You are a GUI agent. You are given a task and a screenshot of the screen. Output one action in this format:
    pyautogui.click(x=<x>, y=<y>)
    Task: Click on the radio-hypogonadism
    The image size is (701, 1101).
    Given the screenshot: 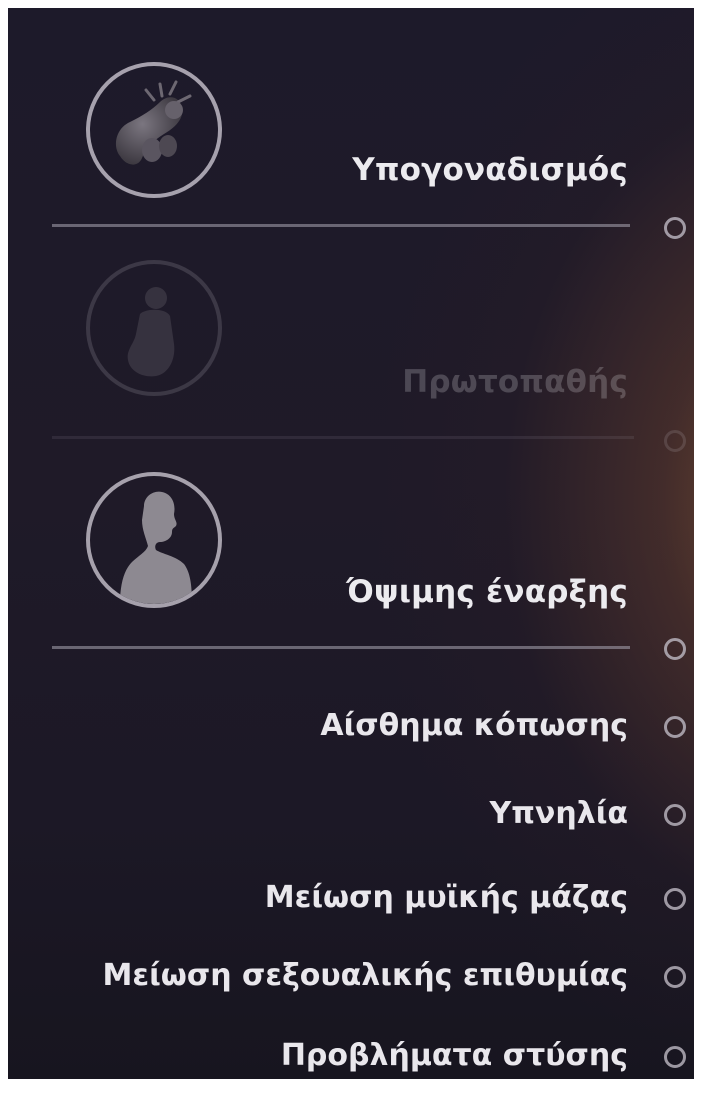 What is the action you would take?
    pyautogui.click(x=675, y=228)
    